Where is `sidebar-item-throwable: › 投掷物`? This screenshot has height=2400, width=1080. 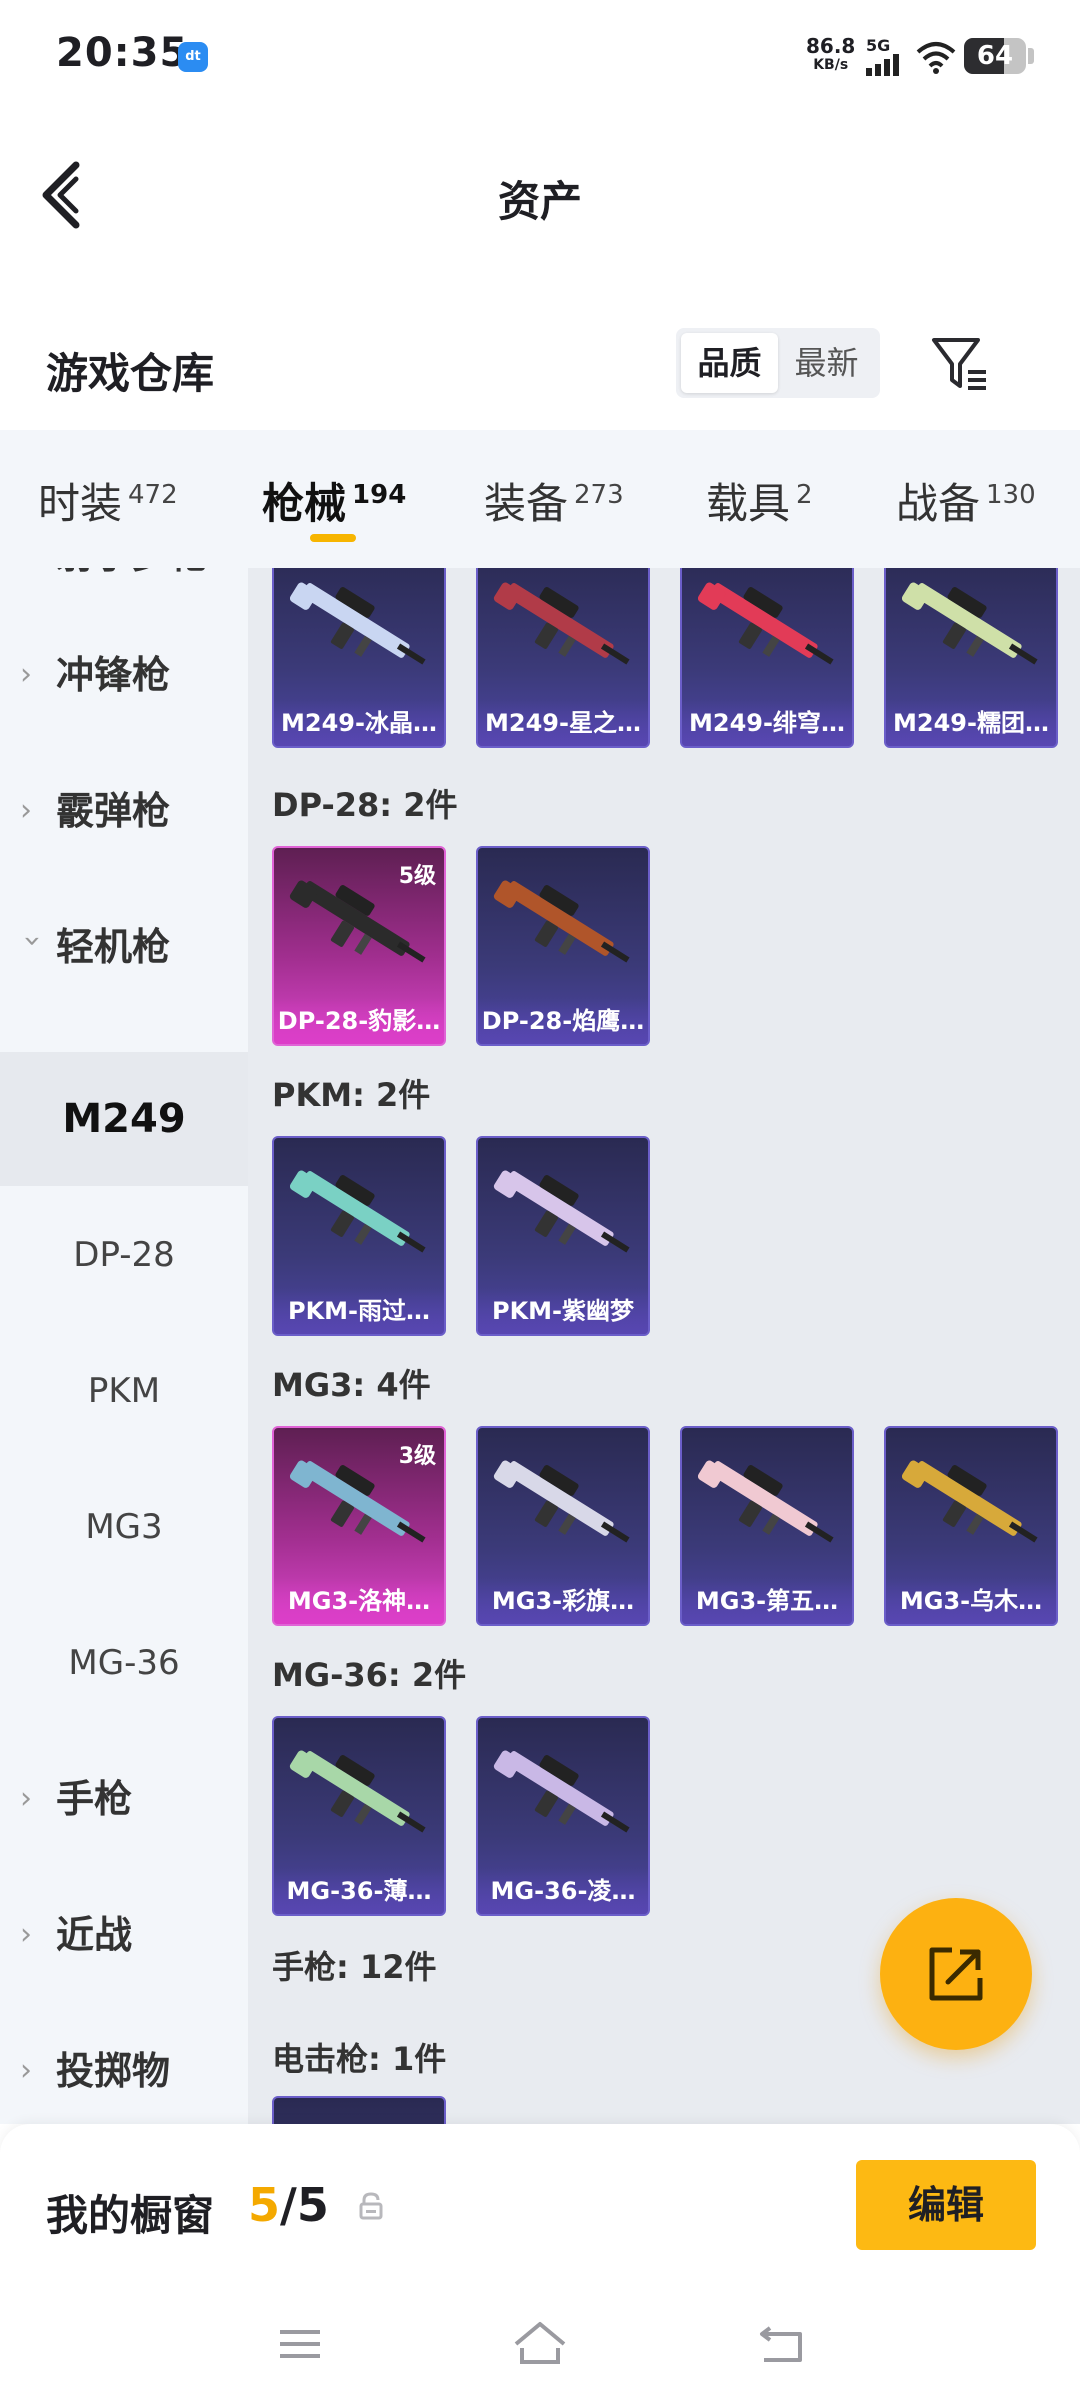
sidebar-item-throwable: › 投掷物 is located at coordinates (124, 2064).